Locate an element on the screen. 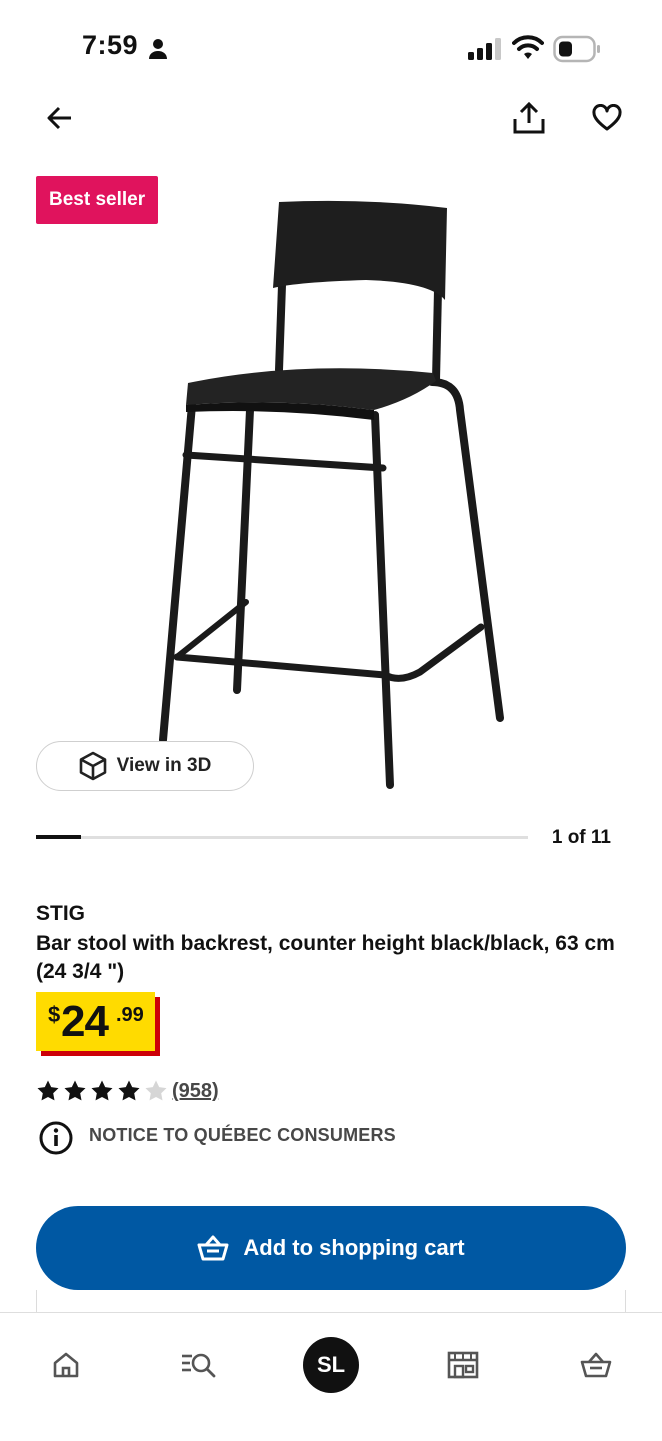 Image resolution: width=662 pixels, height=1441 pixels. search-icon is located at coordinates (199, 1365).